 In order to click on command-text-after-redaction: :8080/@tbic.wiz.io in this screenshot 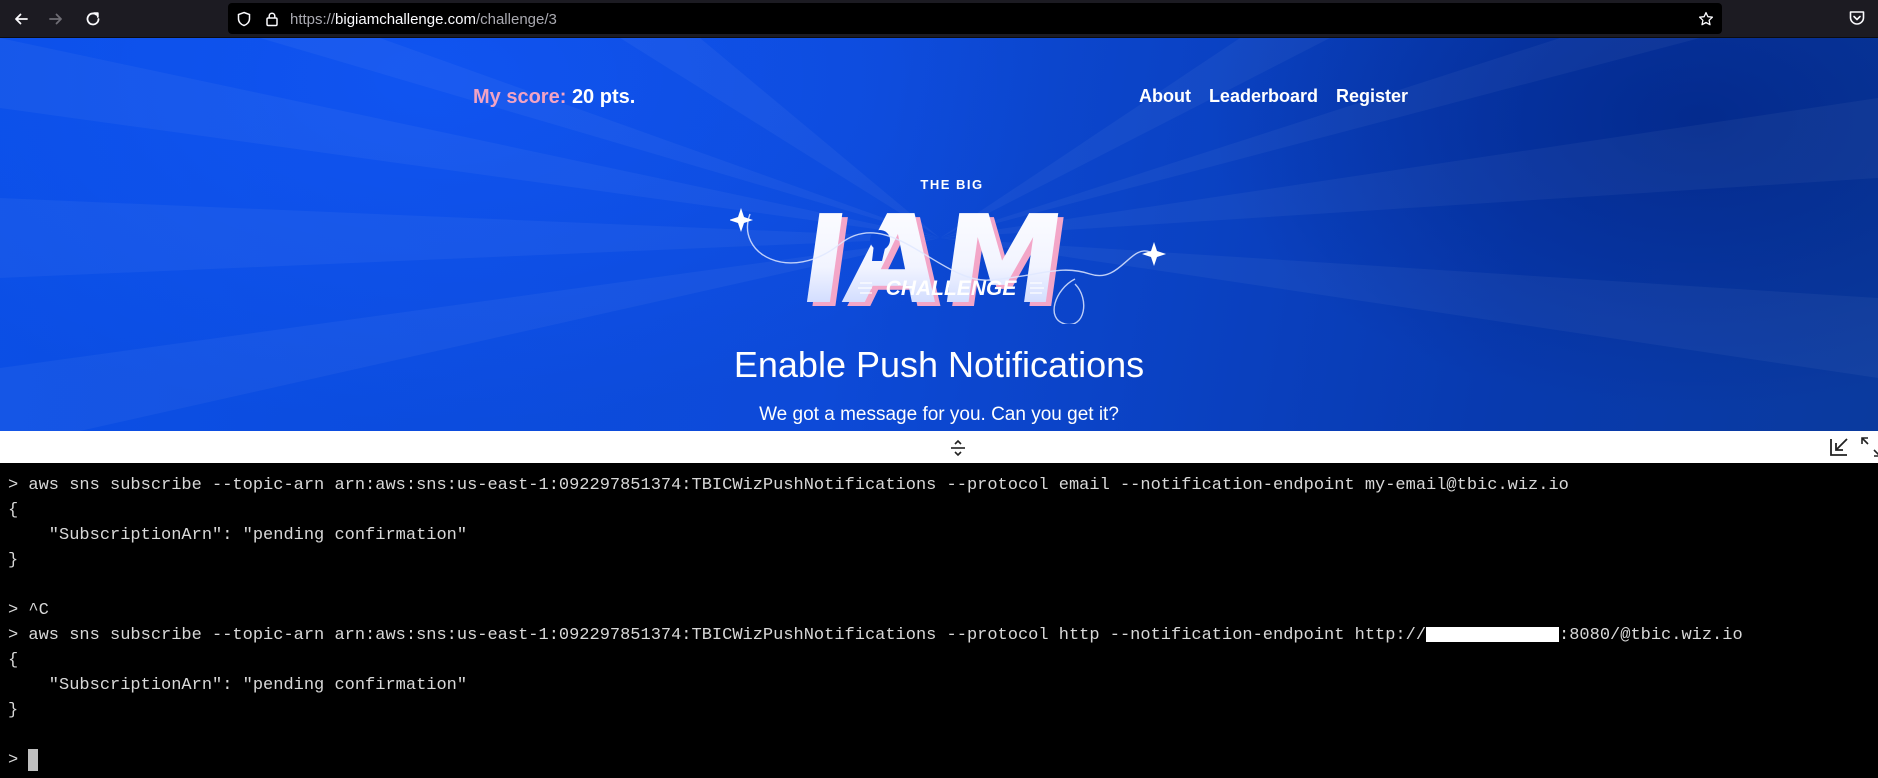, I will do `click(1651, 635)`.